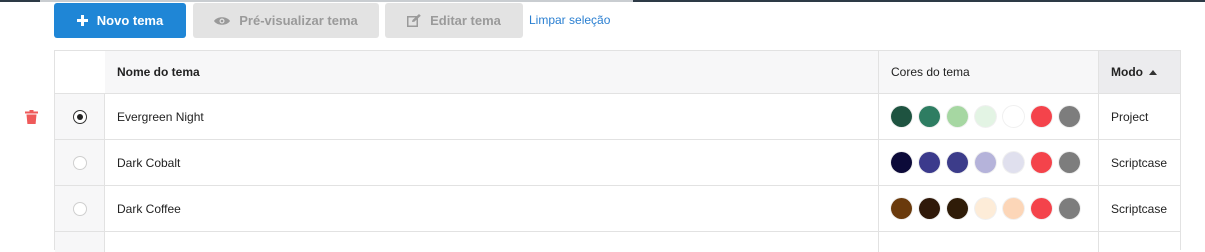 The width and height of the screenshot is (1205, 252). I want to click on new-theme-button: Novo tema, so click(120, 20).